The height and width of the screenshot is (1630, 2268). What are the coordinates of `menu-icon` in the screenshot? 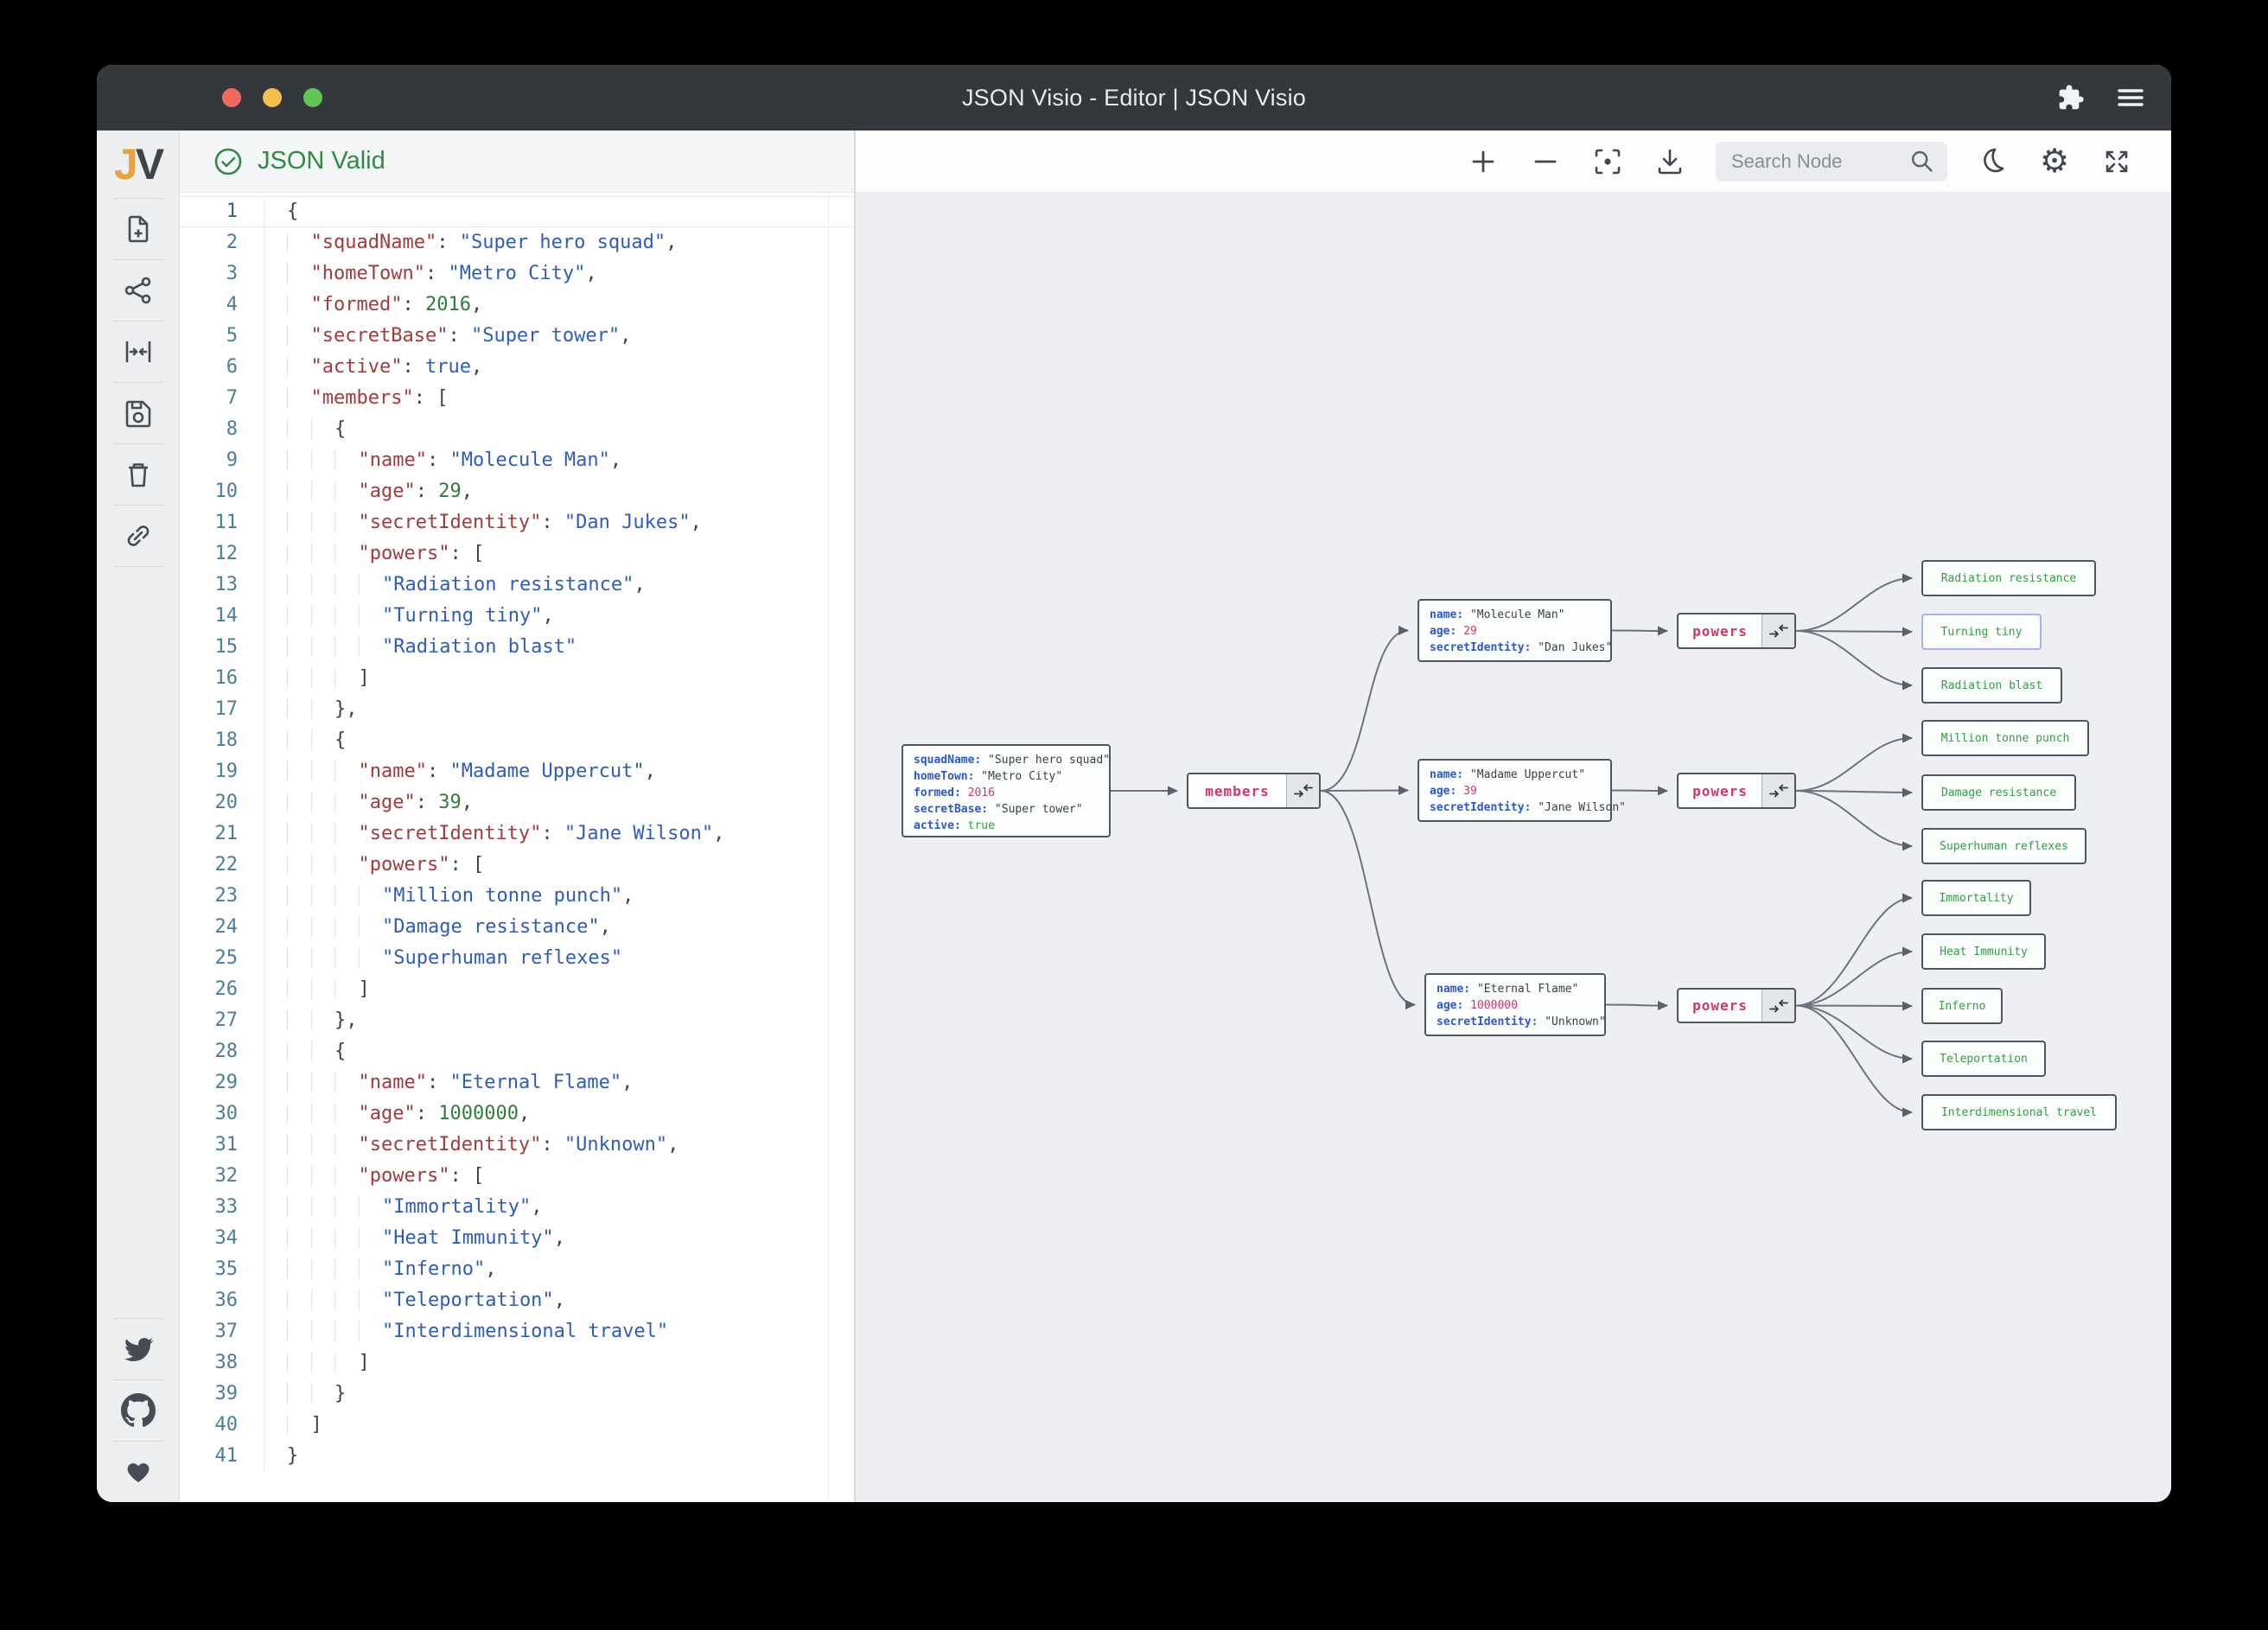 It's located at (2130, 98).